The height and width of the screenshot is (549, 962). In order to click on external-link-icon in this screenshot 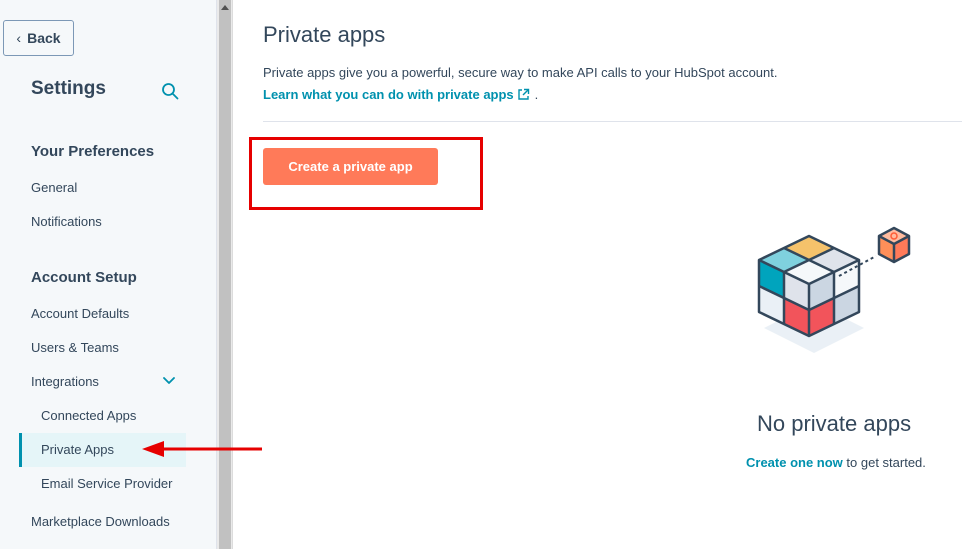, I will do `click(523, 94)`.